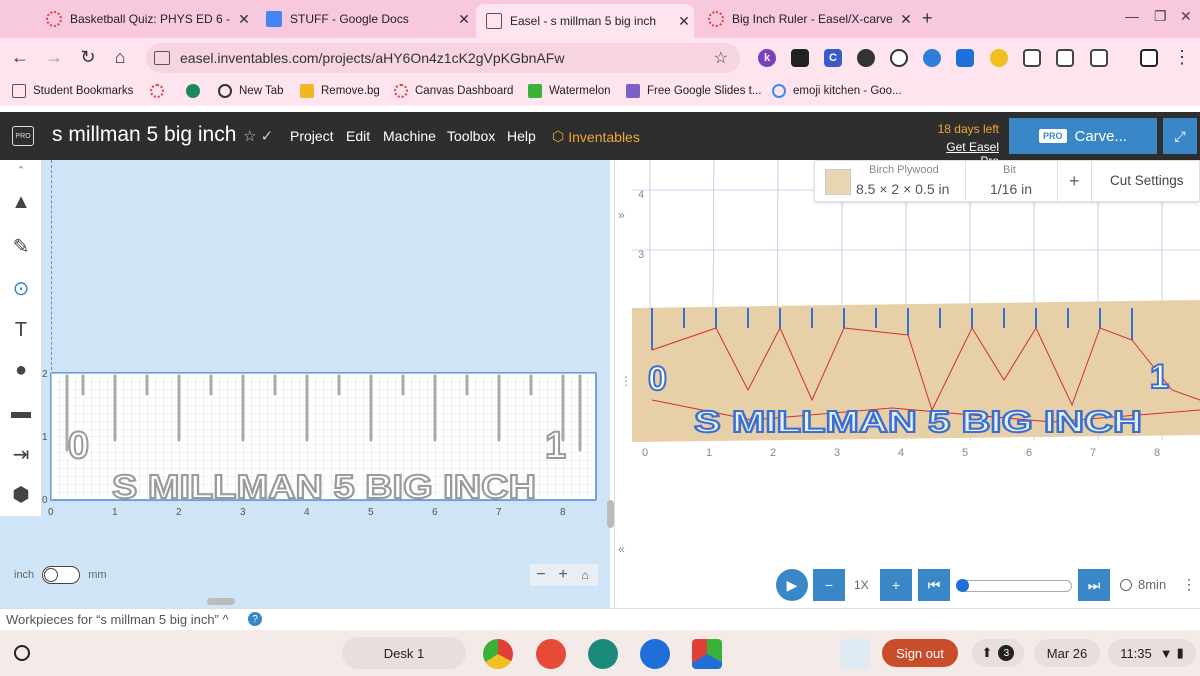 The width and height of the screenshot is (1200, 676). What do you see at coordinates (932, 58) in the screenshot?
I see `extension-blue-icon` at bounding box center [932, 58].